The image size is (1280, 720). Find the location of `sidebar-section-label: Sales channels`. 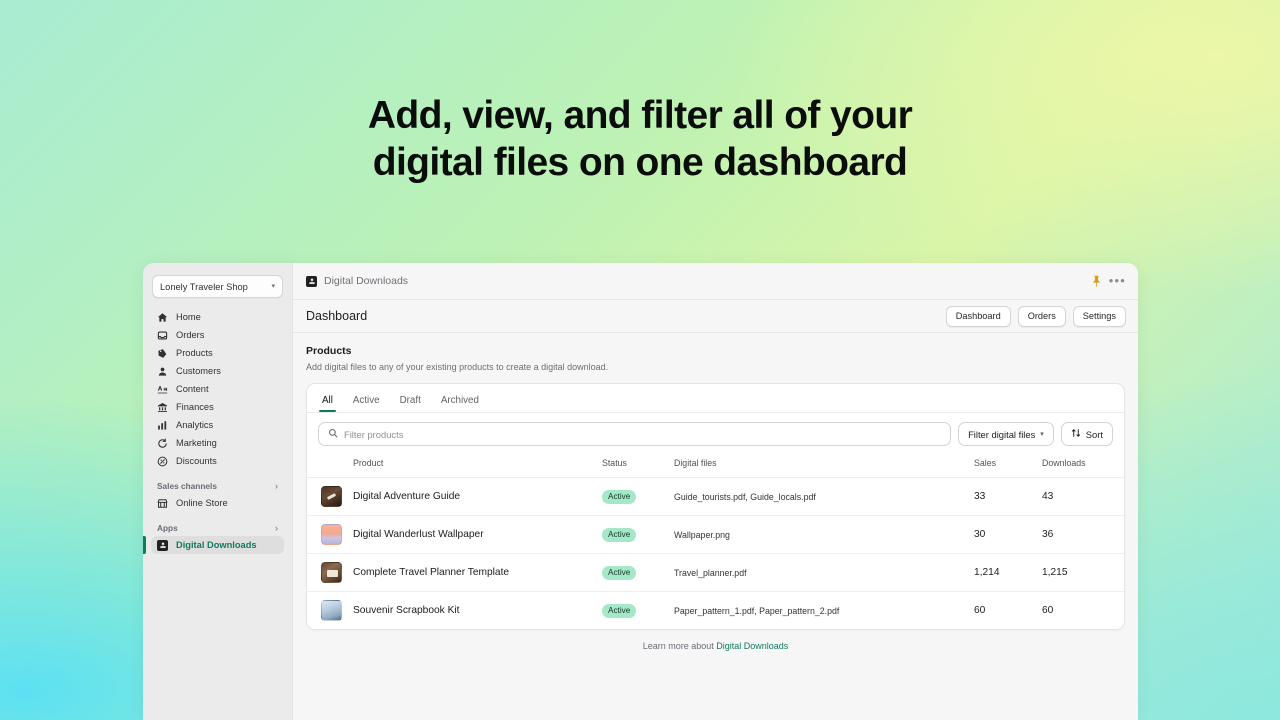

sidebar-section-label: Sales channels is located at coordinates (187, 486).